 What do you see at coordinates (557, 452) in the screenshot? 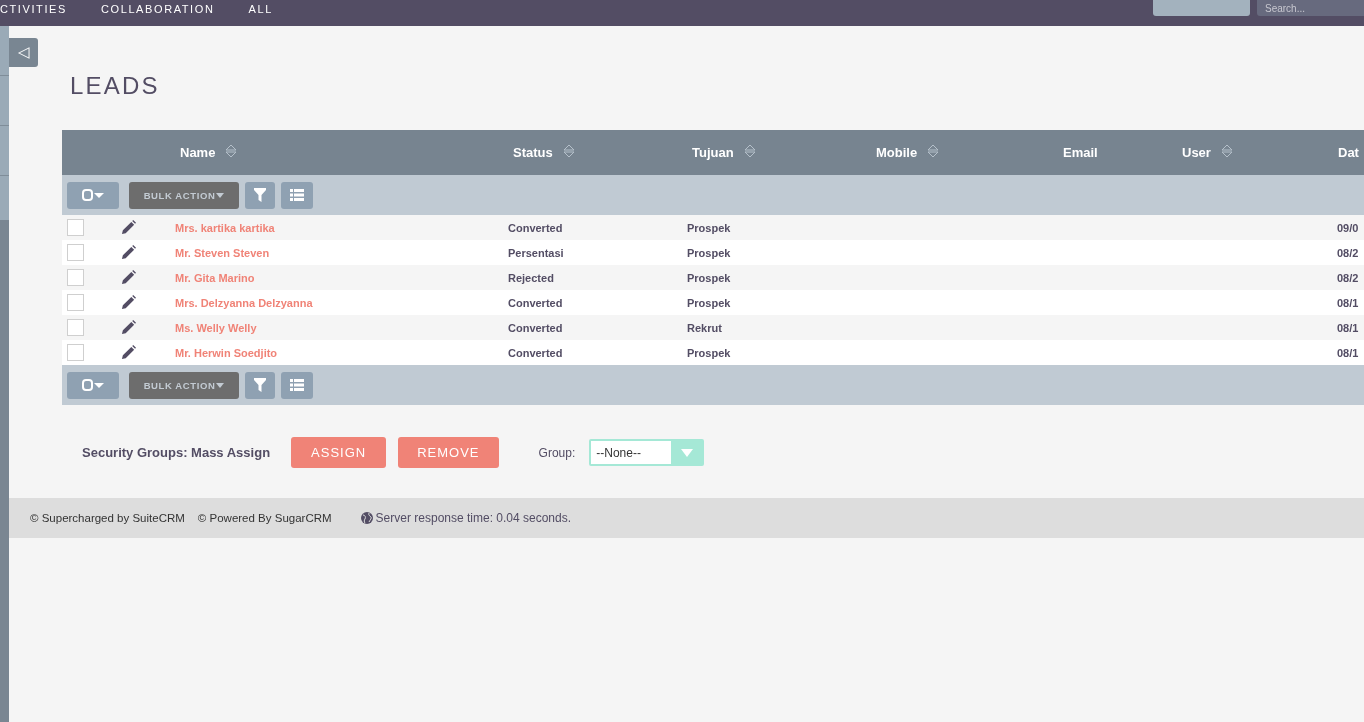
I see `group-label: Group:` at bounding box center [557, 452].